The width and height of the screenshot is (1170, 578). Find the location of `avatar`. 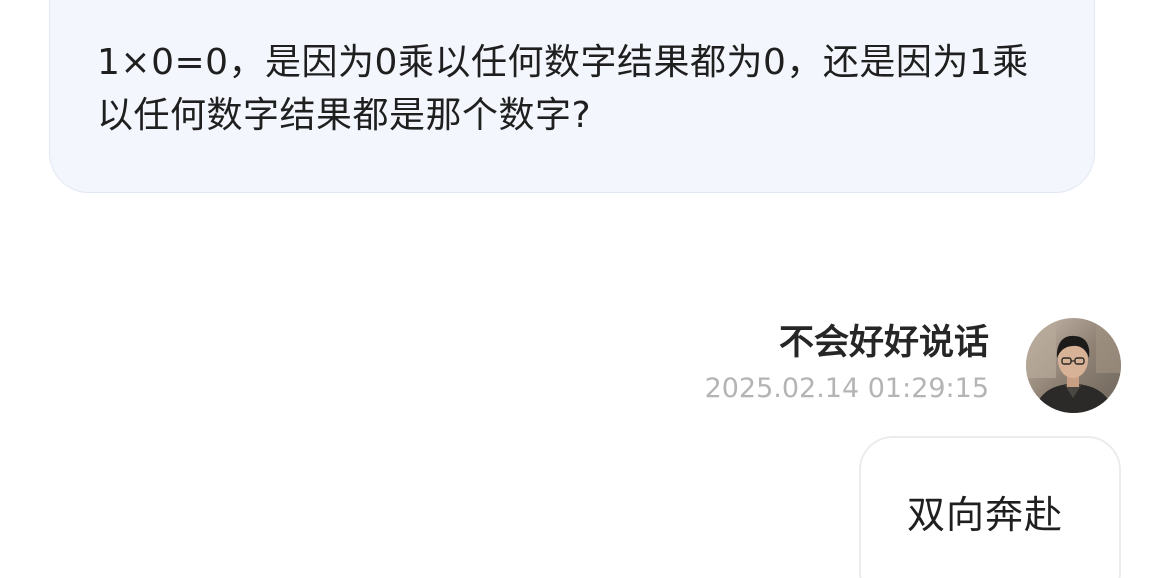

avatar is located at coordinates (1073, 365).